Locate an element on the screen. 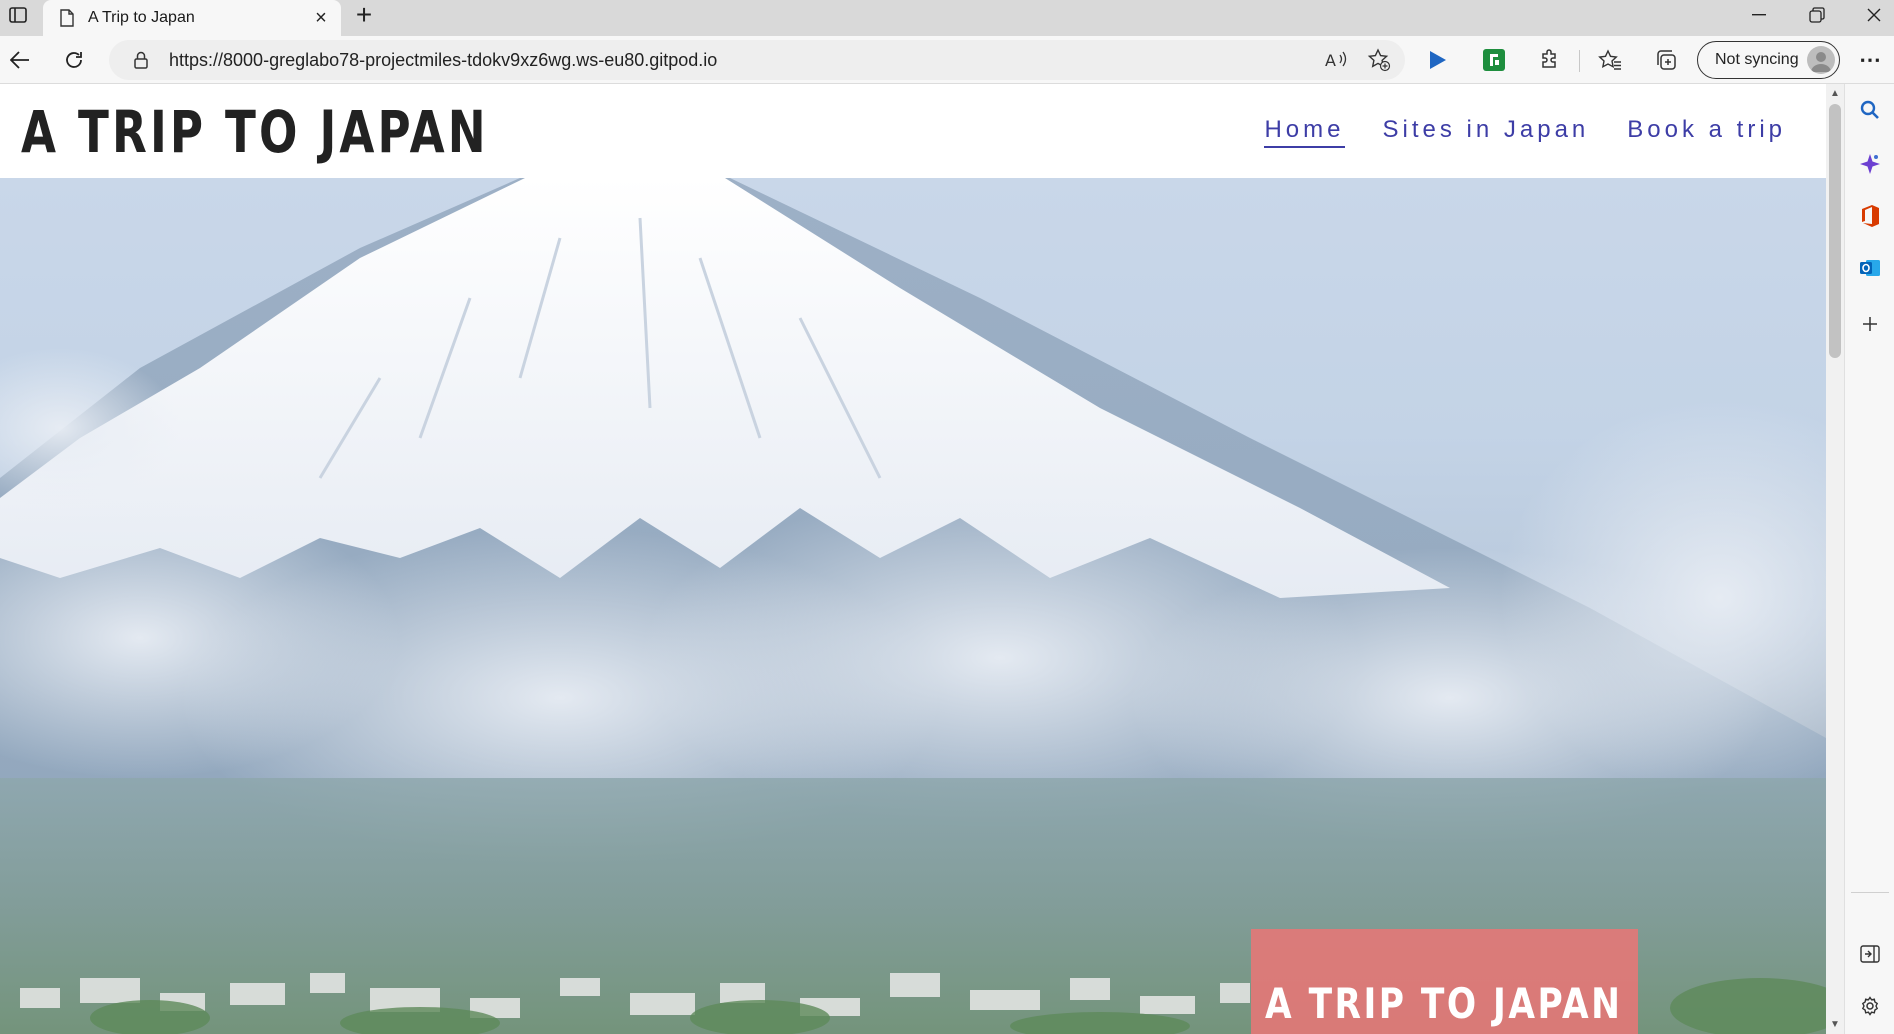 The width and height of the screenshot is (1894, 1034). read-aloud-icon: A is located at coordinates (1336, 61).